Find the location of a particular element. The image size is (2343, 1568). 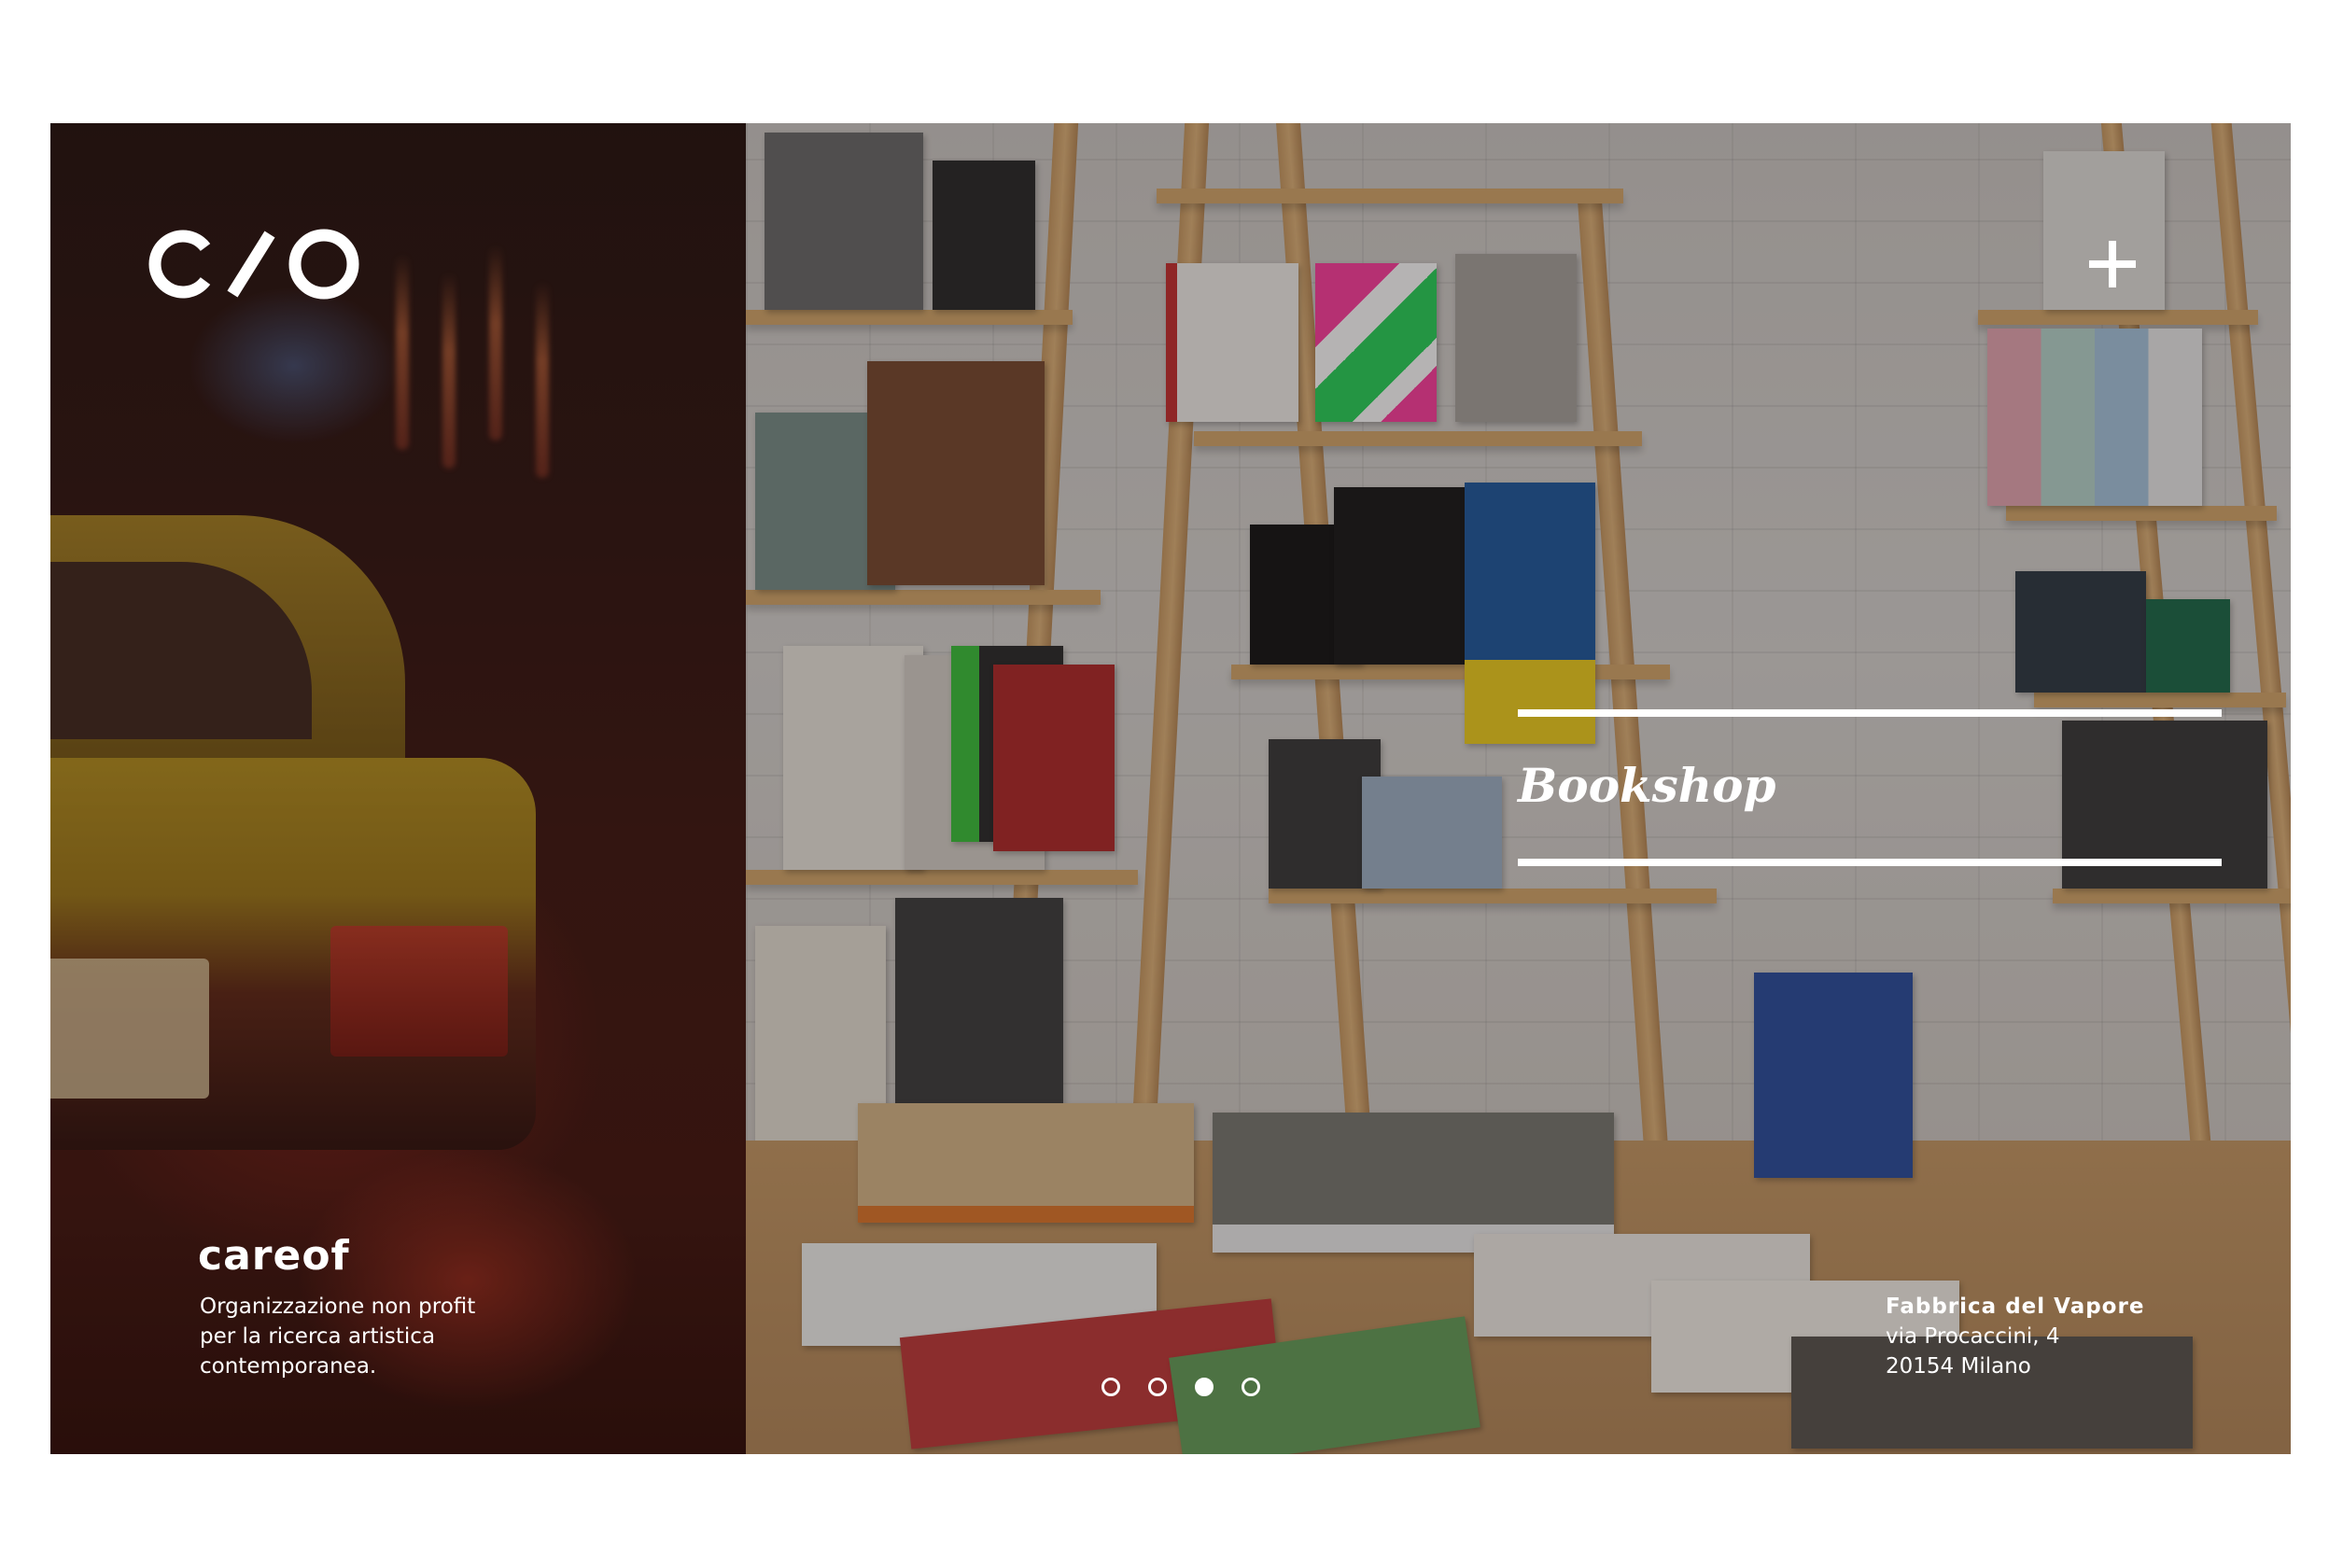

careof-logo is located at coordinates (256, 264).